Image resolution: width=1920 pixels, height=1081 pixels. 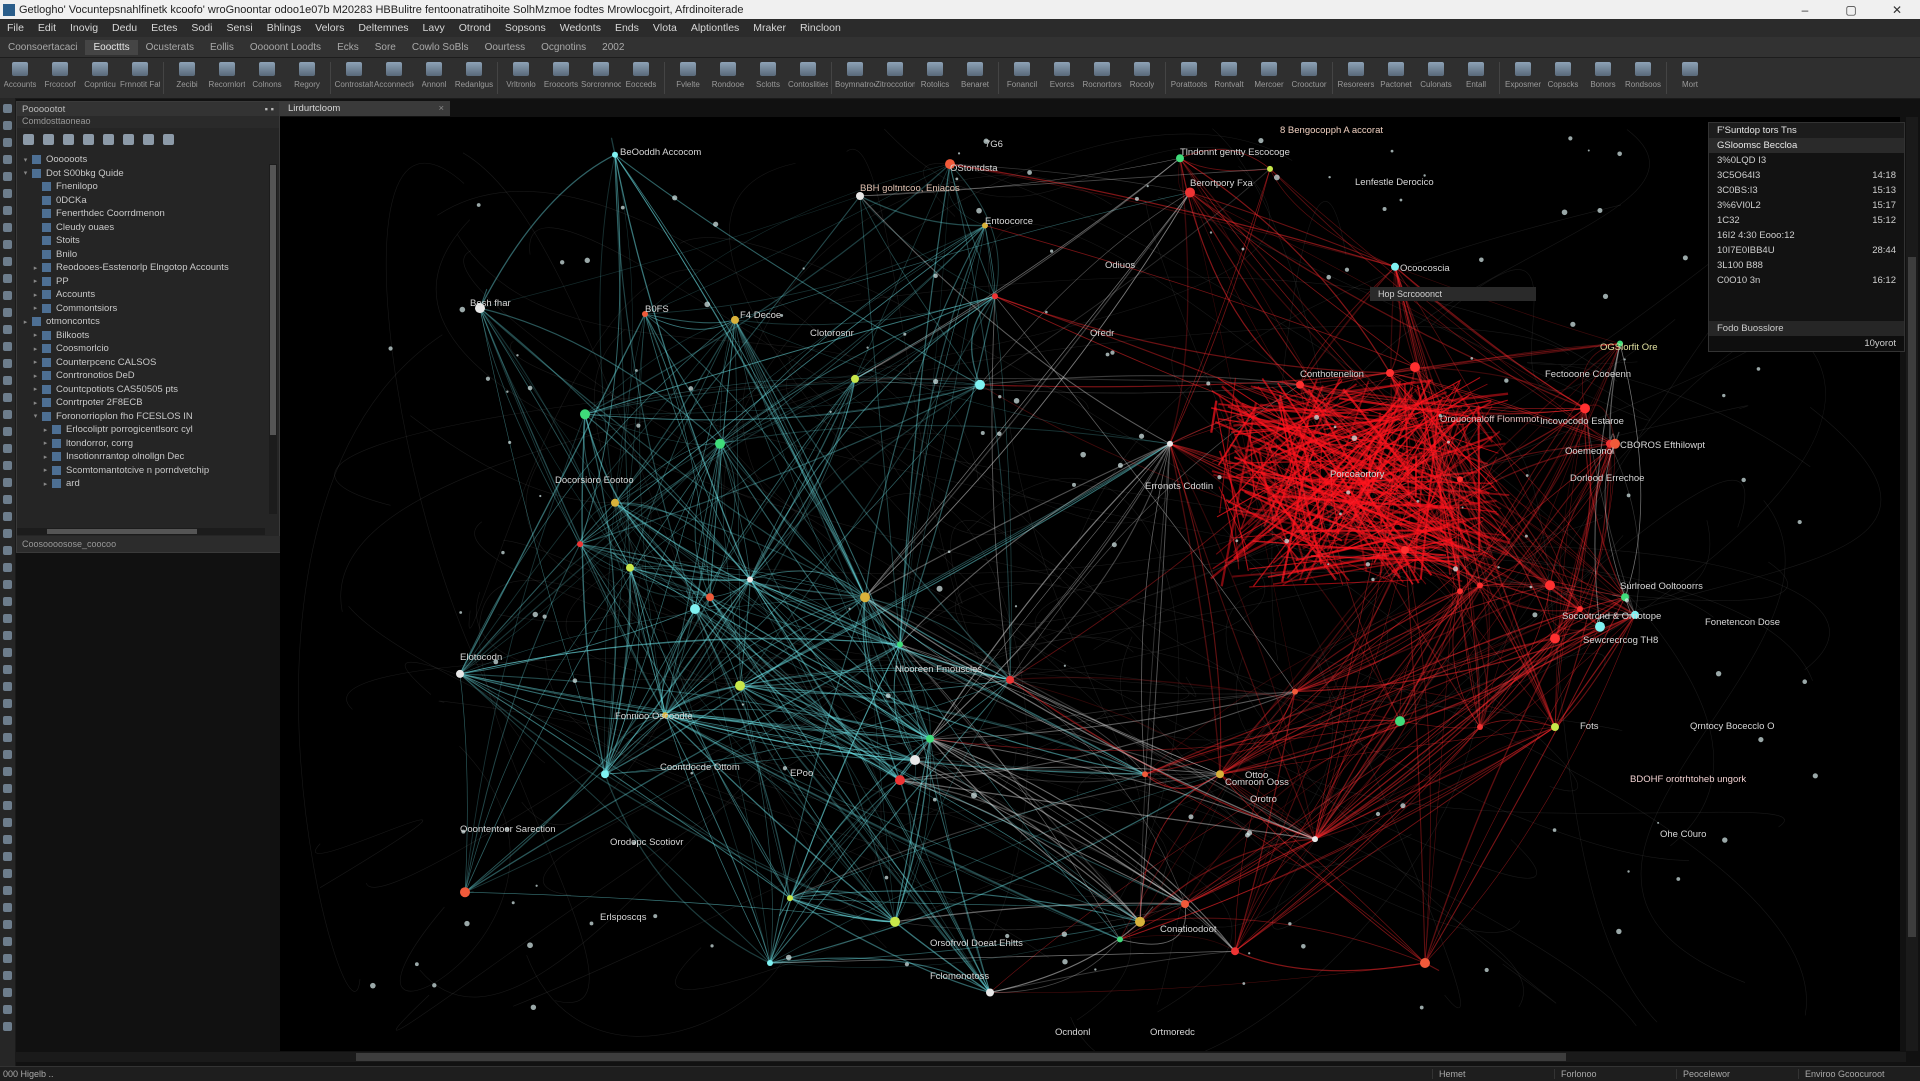 What do you see at coordinates (525, 28) in the screenshot?
I see `menu-item: Sopsons` at bounding box center [525, 28].